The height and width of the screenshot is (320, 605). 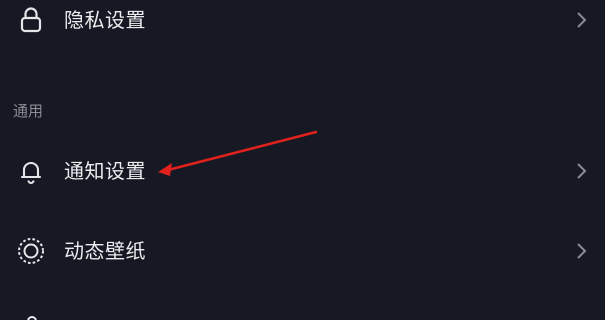 What do you see at coordinates (105, 20) in the screenshot?
I see `privacy-settings-label: 隐私设置` at bounding box center [105, 20].